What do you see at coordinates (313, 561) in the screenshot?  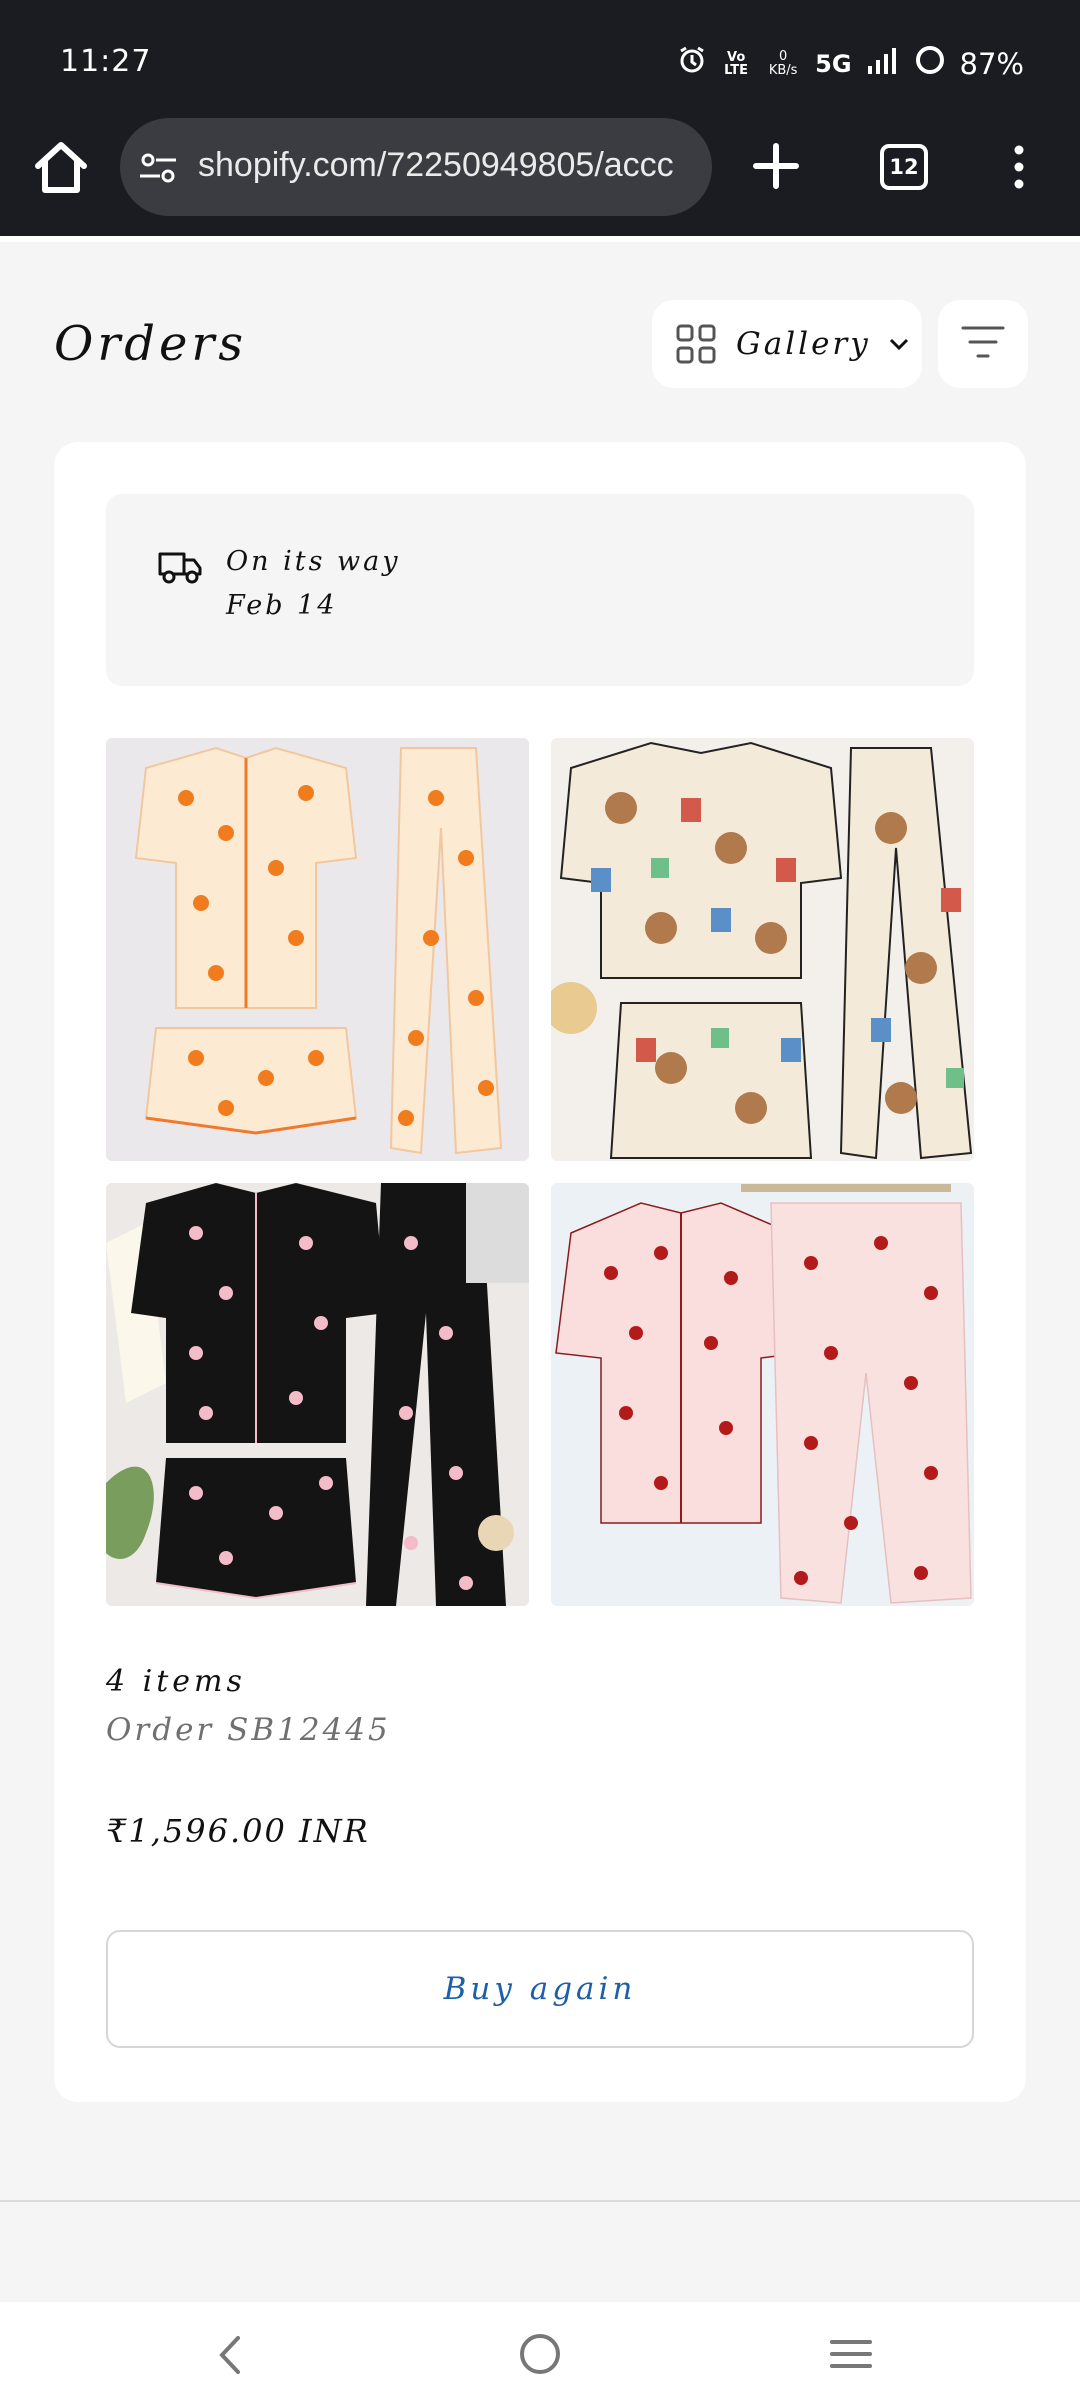 I see `shipping-status-label: On its way` at bounding box center [313, 561].